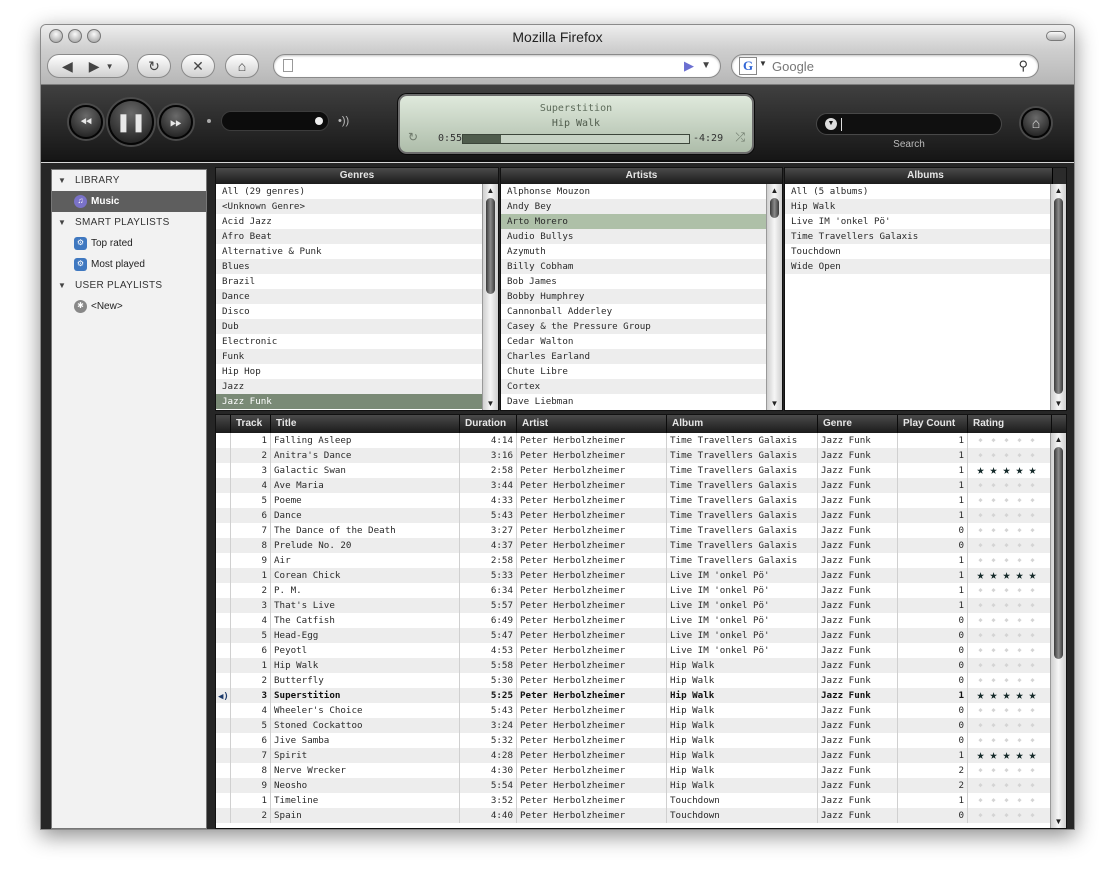 This screenshot has height=885, width=1115. What do you see at coordinates (633, 251) in the screenshot?
I see `list-item: Azymuth` at bounding box center [633, 251].